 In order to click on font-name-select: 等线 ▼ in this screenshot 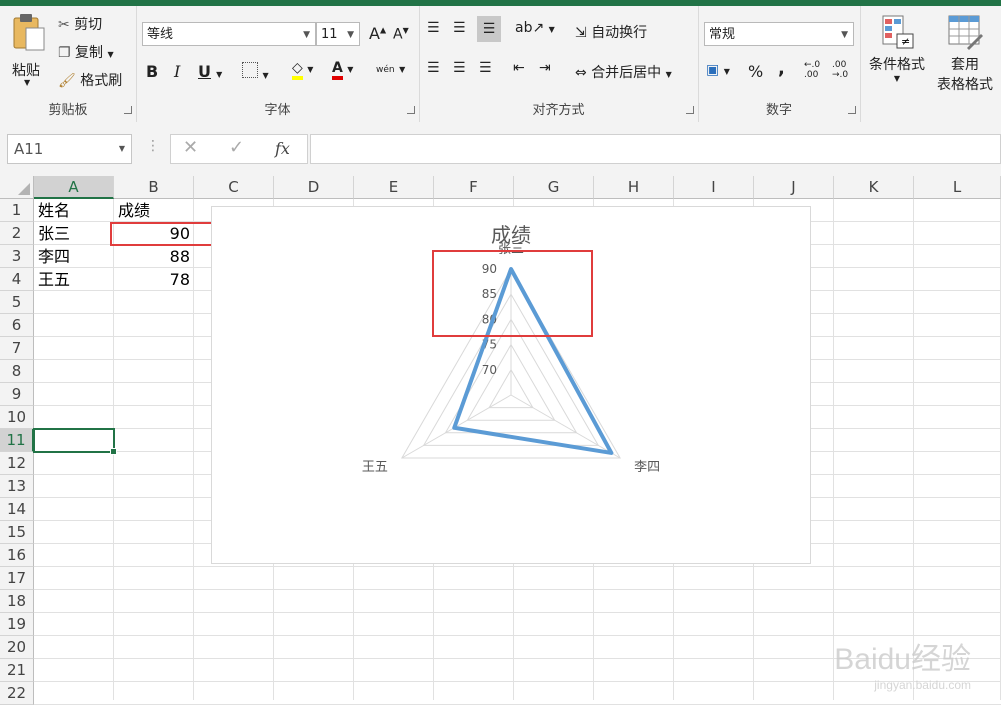, I will do `click(229, 34)`.